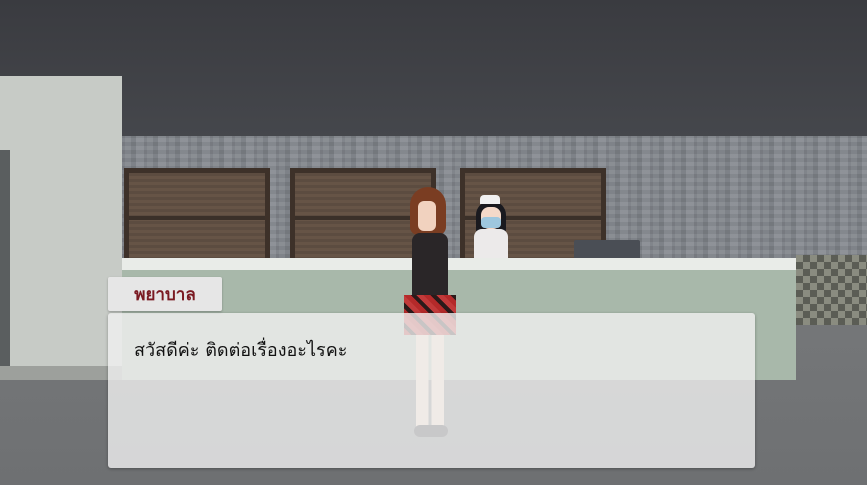  I want to click on speaker-name: พยาบาล, so click(165, 294).